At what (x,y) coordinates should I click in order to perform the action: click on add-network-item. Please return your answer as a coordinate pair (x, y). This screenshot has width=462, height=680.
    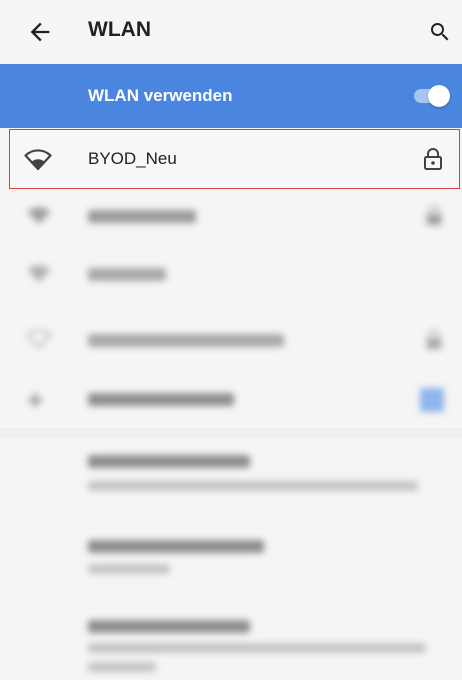
    Looking at the image, I should click on (161, 399).